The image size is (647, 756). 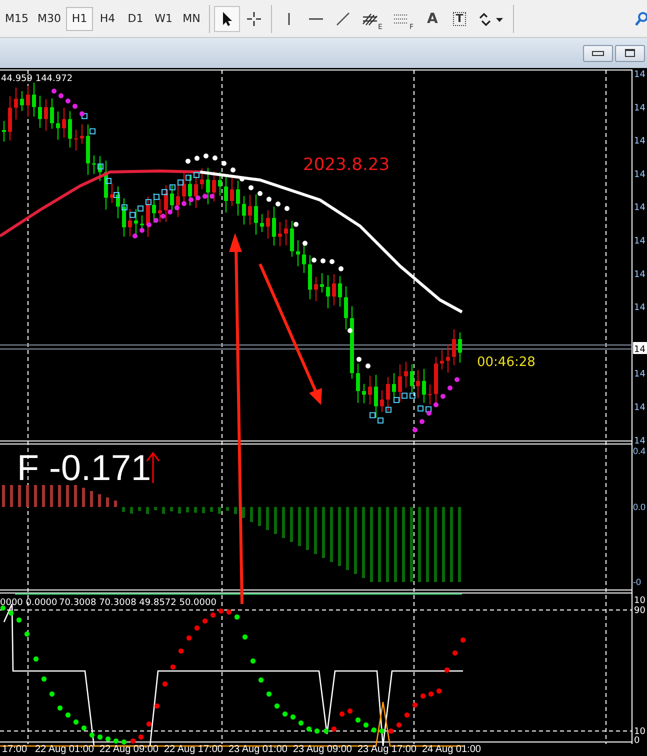 What do you see at coordinates (506, 362) in the screenshot?
I see `countdown-timer: 00:46:28` at bounding box center [506, 362].